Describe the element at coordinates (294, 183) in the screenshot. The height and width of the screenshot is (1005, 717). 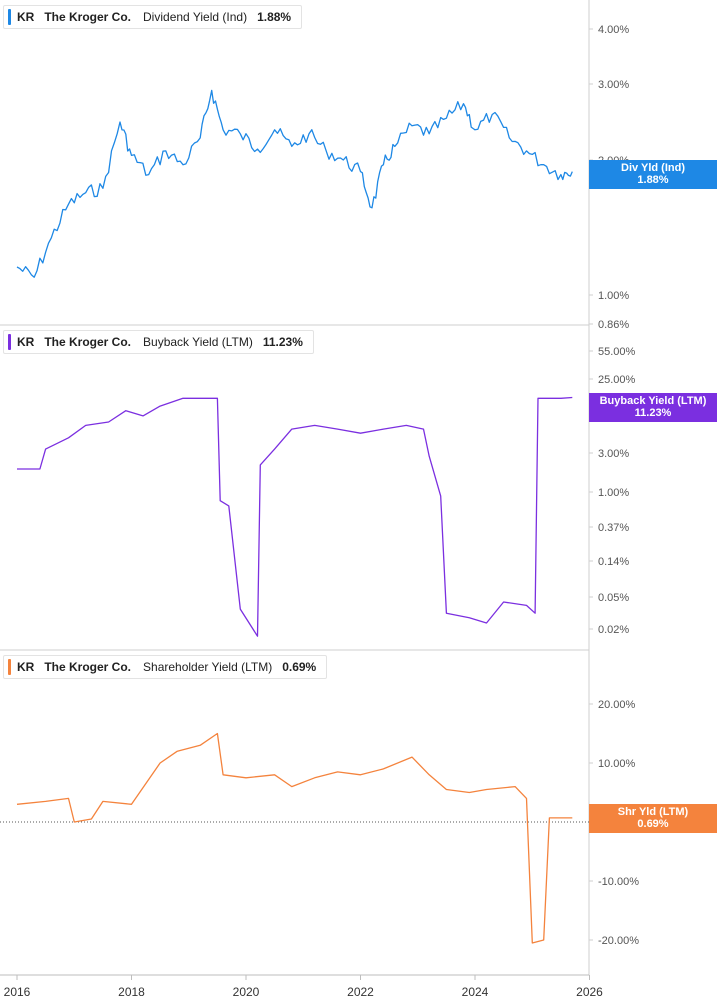
I see `series-line` at that location.